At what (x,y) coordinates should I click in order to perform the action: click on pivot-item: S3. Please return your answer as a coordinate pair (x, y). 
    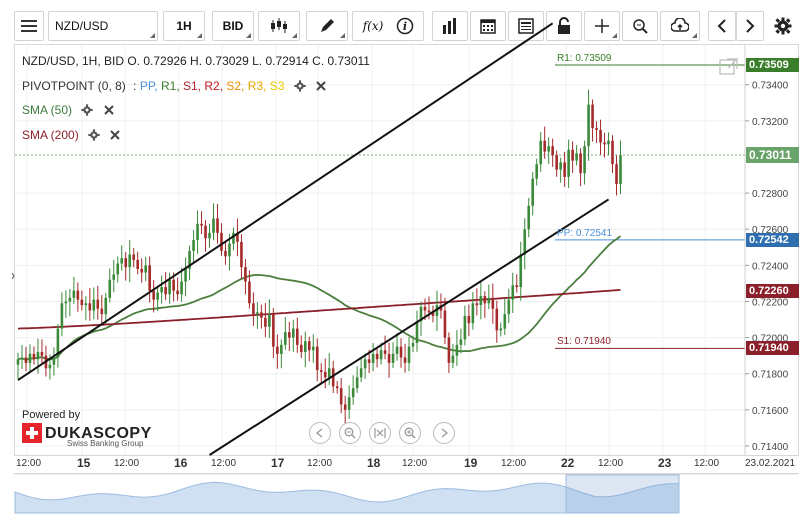
    Looking at the image, I should click on (275, 86).